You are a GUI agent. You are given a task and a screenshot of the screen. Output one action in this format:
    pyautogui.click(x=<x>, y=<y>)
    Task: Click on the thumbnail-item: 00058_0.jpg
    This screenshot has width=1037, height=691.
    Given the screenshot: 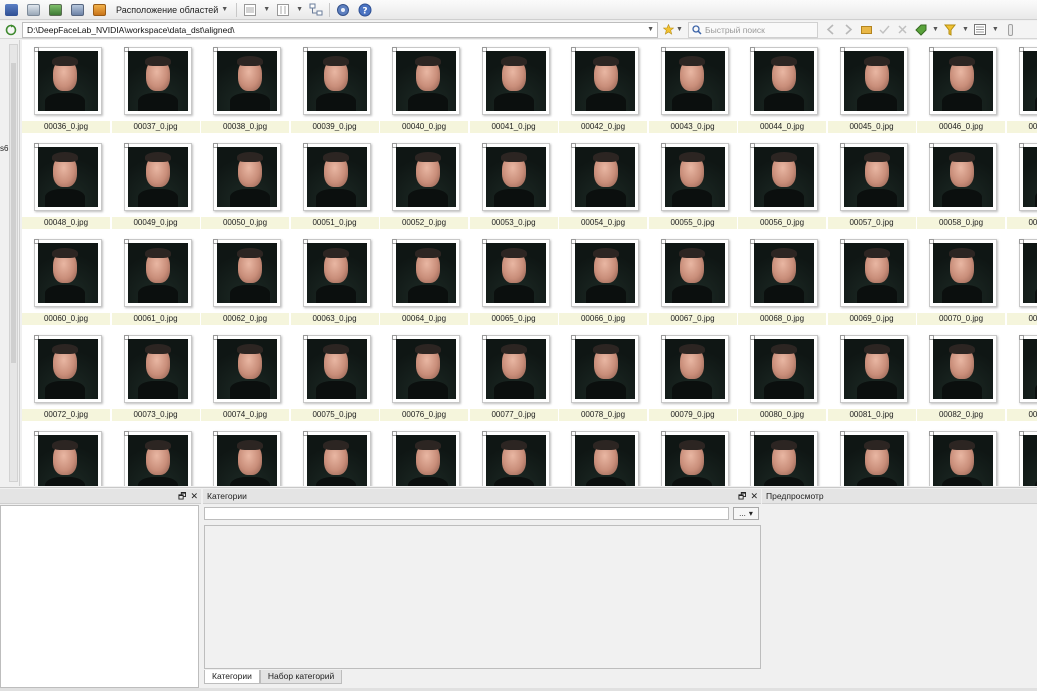 What is the action you would take?
    pyautogui.click(x=961, y=182)
    